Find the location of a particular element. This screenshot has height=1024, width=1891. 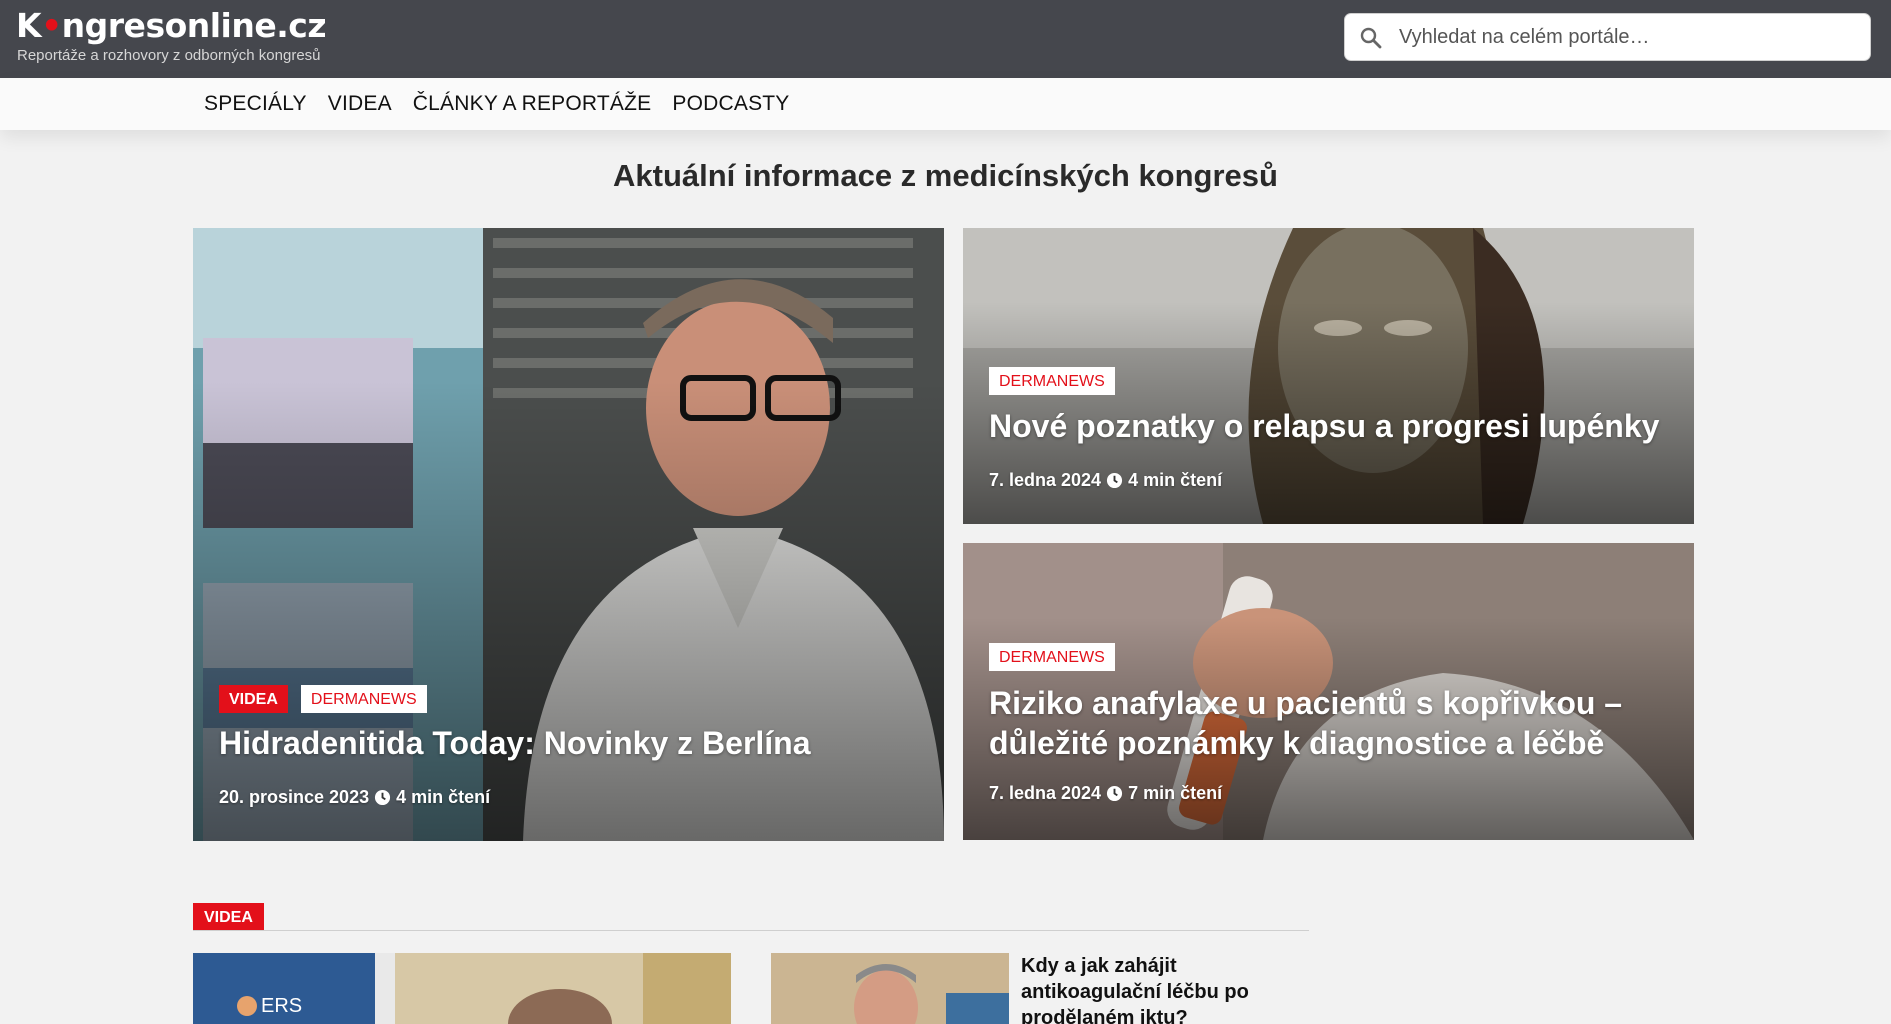

article-meta: 20. prosince 2023 4 min čtení is located at coordinates (354, 797).